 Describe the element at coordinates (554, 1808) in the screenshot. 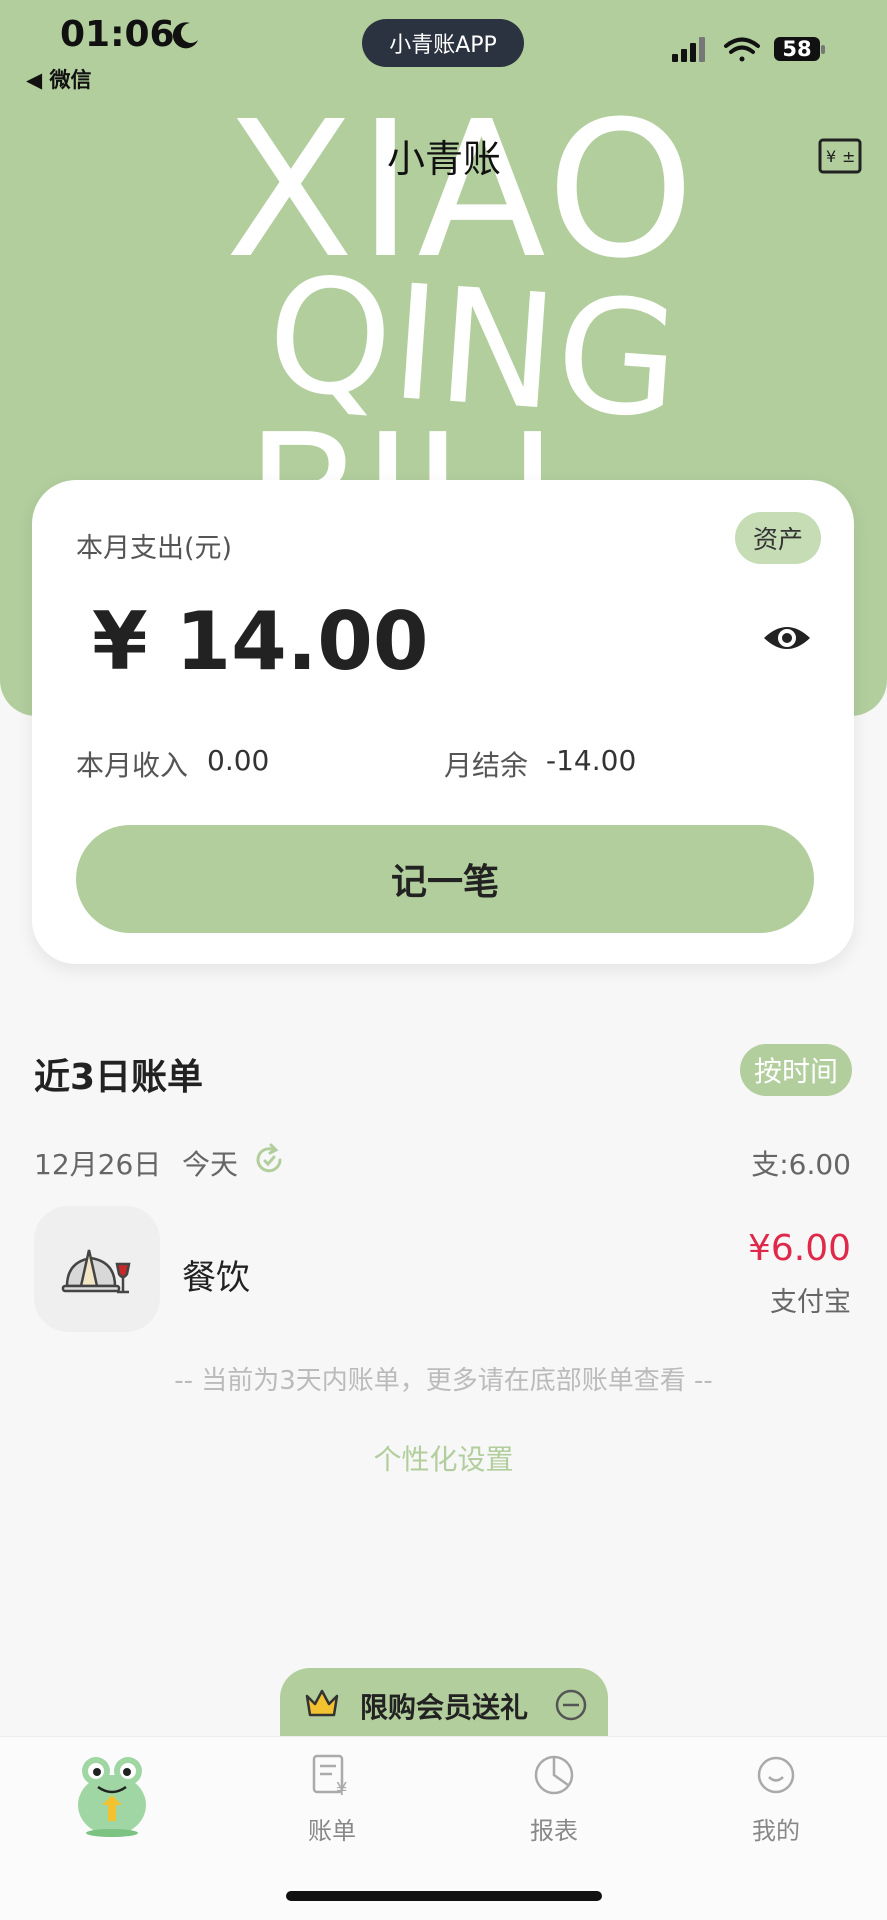

I see `tab-report: 报表` at that location.